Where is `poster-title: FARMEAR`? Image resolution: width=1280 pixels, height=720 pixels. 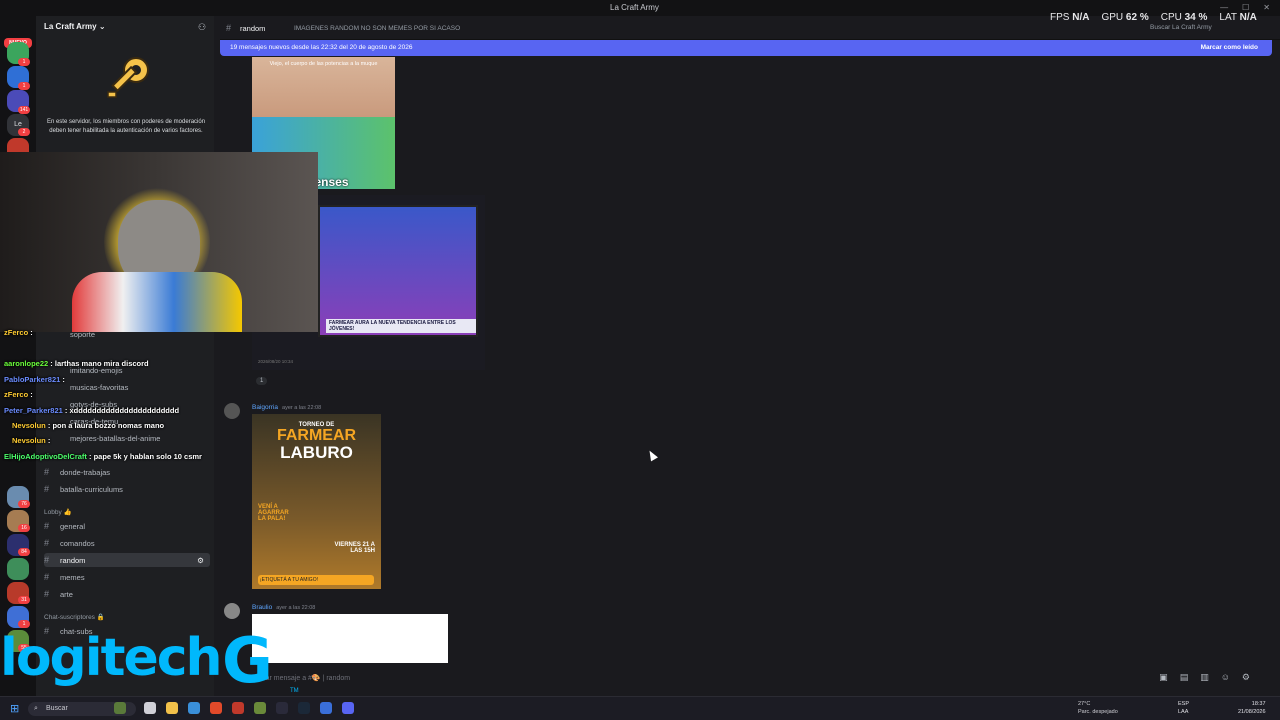
poster-title: FARMEAR is located at coordinates (316, 435).